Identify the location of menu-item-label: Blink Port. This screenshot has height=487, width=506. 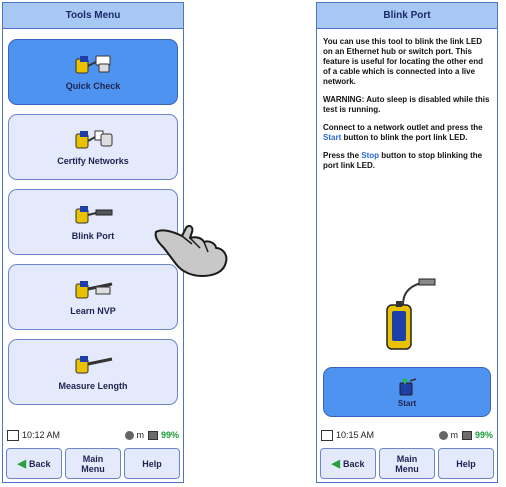
(93, 236).